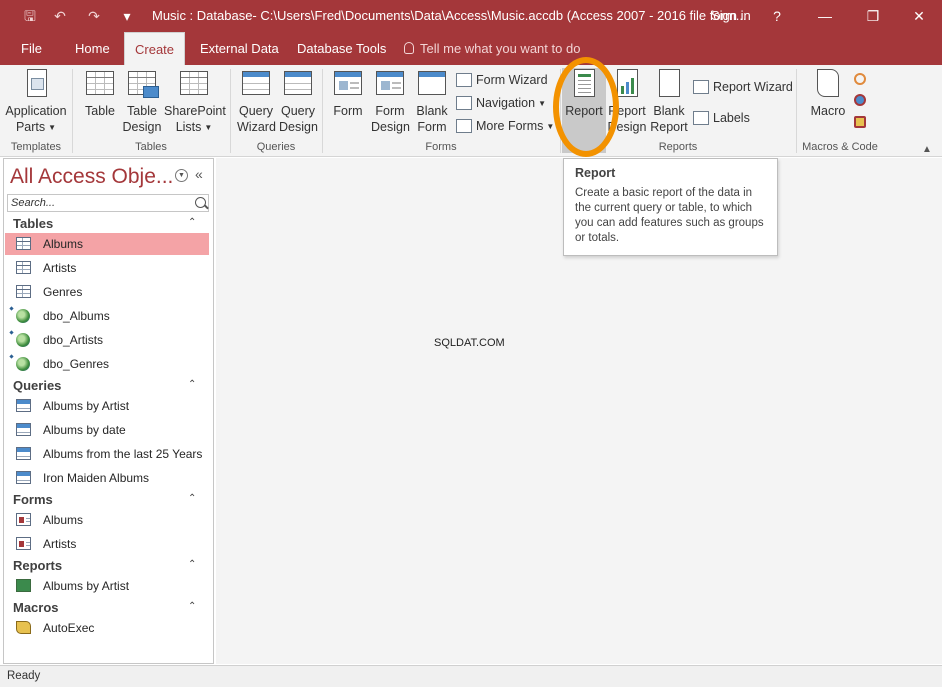  What do you see at coordinates (36, 607) in the screenshot?
I see `section-macros: Macros` at bounding box center [36, 607].